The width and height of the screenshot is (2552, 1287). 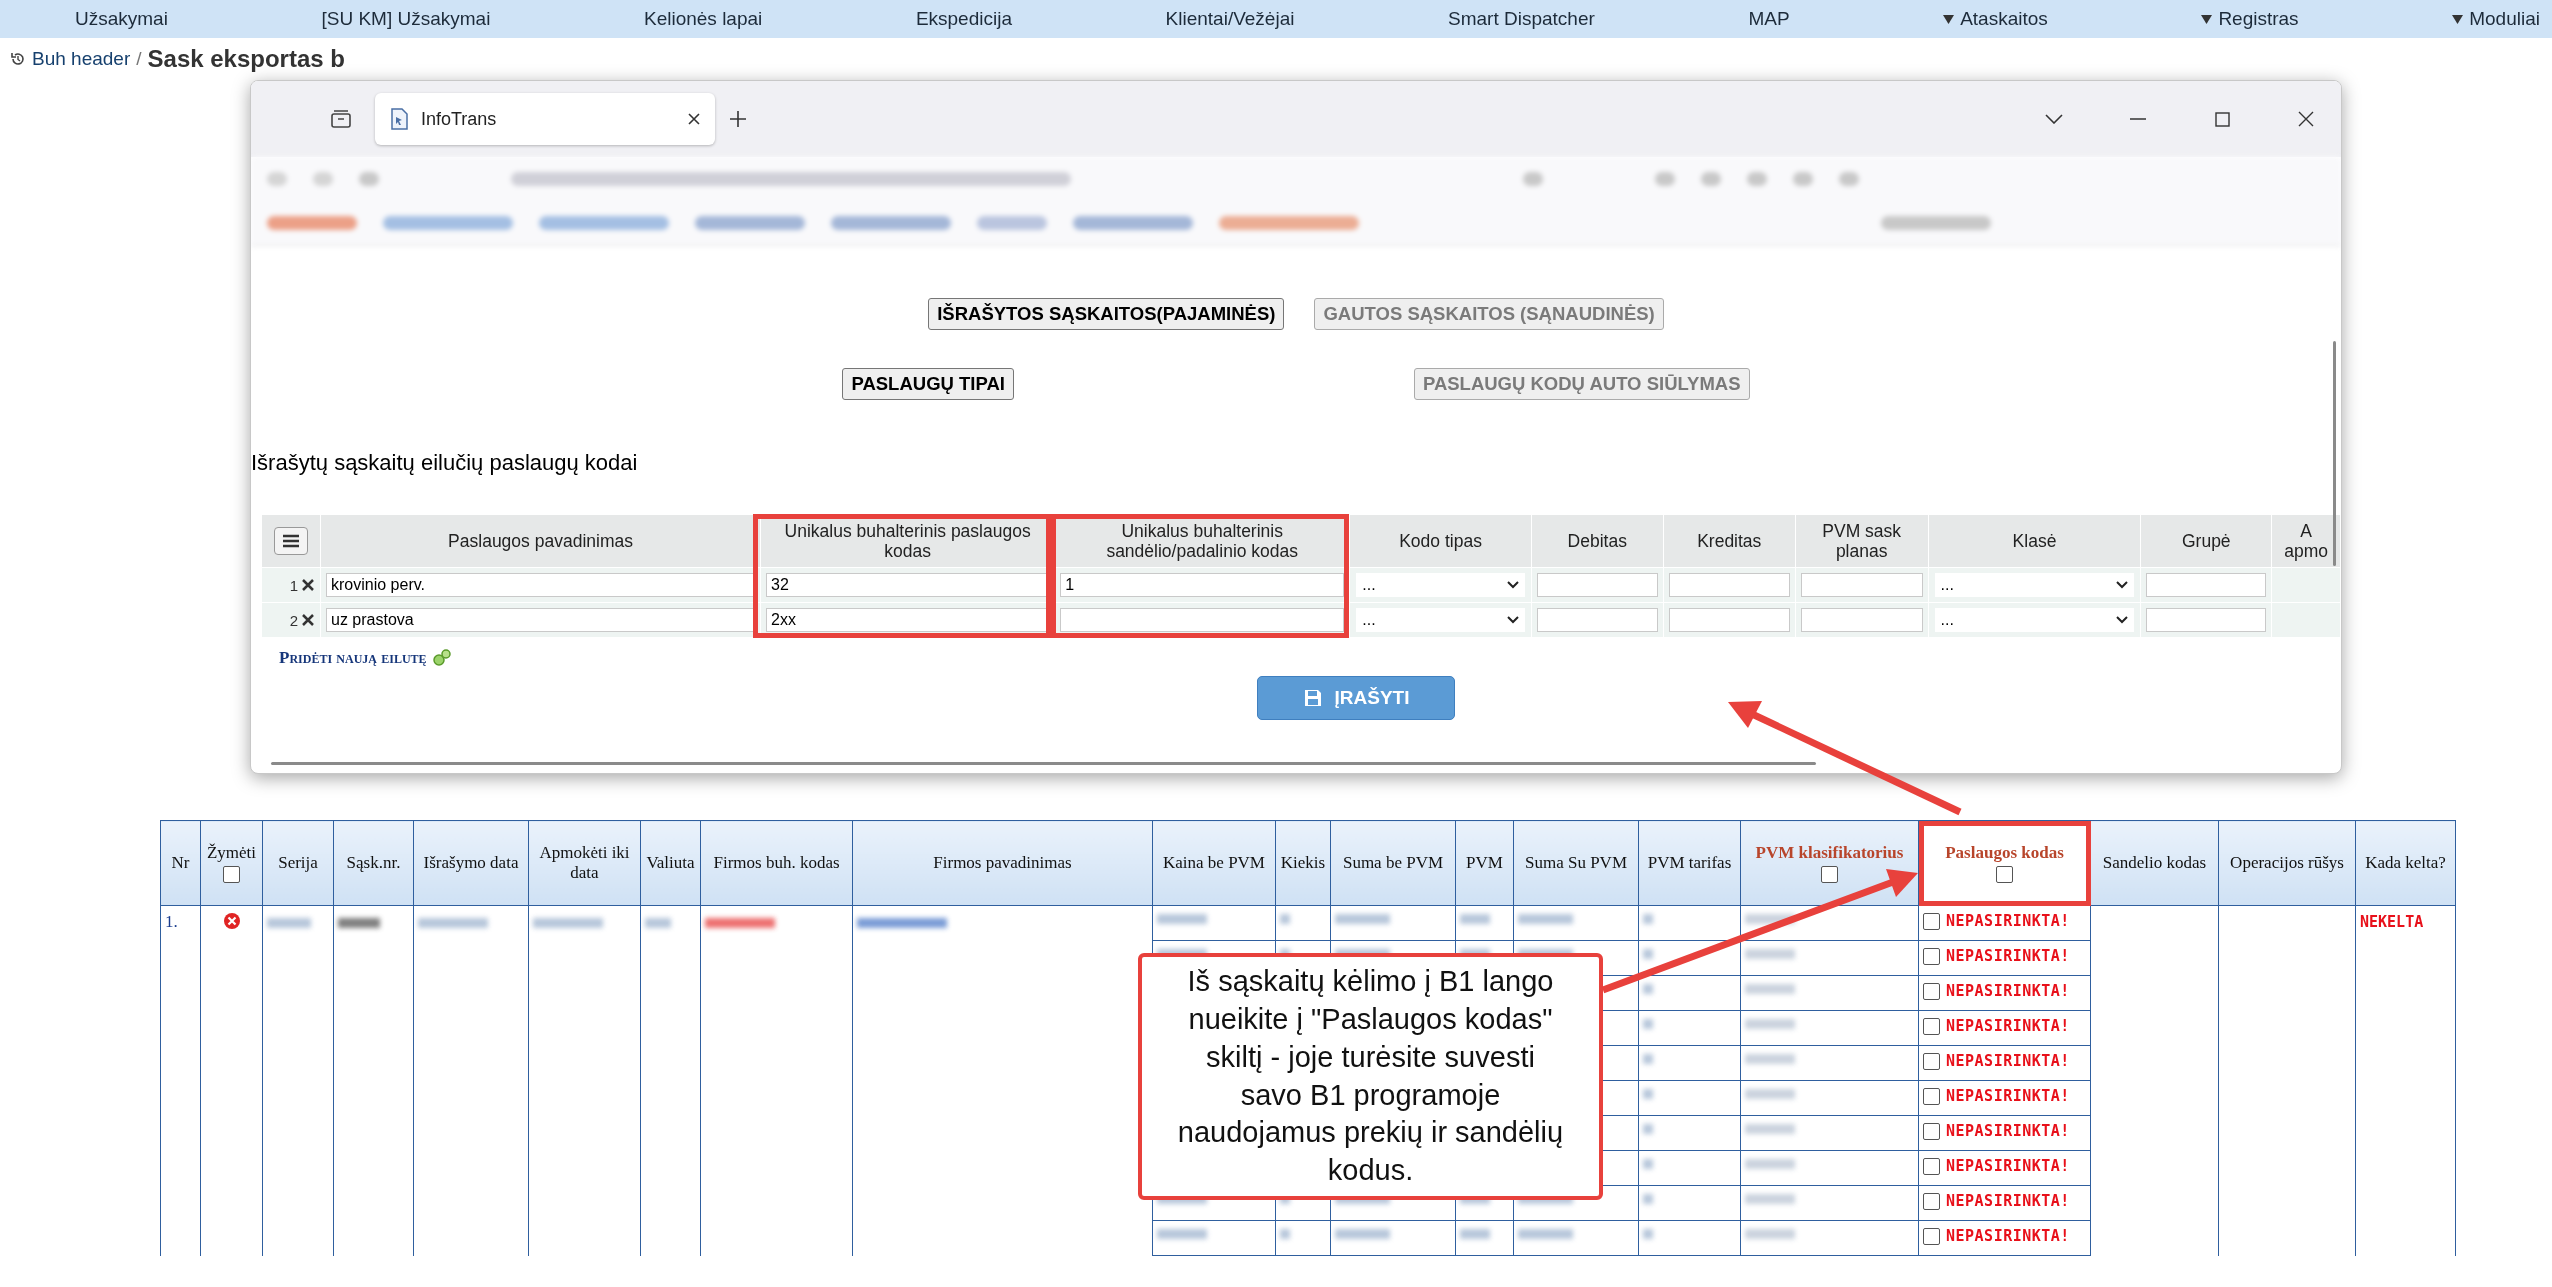 What do you see at coordinates (231, 852) in the screenshot?
I see `column-title: Žymėti` at bounding box center [231, 852].